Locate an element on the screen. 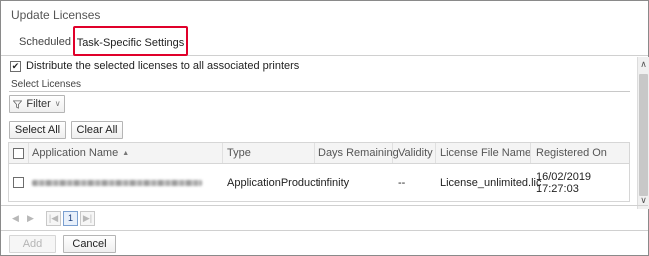  prev-arrow-icon: ◀ is located at coordinates (15, 218).